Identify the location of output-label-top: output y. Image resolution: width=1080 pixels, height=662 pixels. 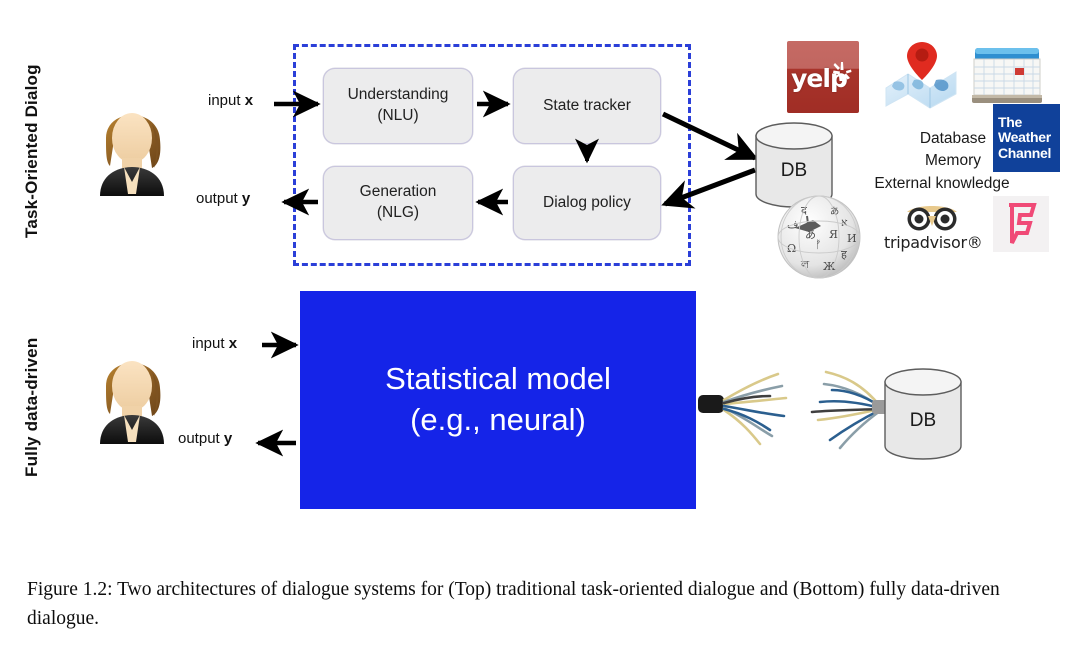
(223, 198).